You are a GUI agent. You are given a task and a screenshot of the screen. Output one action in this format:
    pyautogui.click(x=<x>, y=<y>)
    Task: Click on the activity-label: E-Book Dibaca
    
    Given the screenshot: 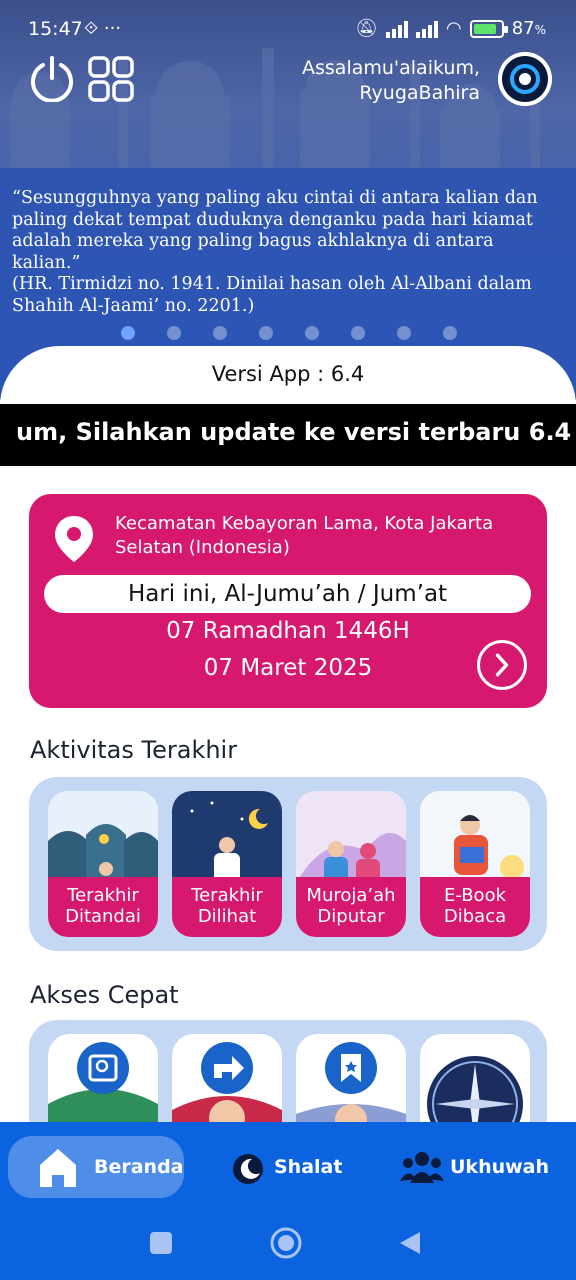 What is the action you would take?
    pyautogui.click(x=475, y=907)
    